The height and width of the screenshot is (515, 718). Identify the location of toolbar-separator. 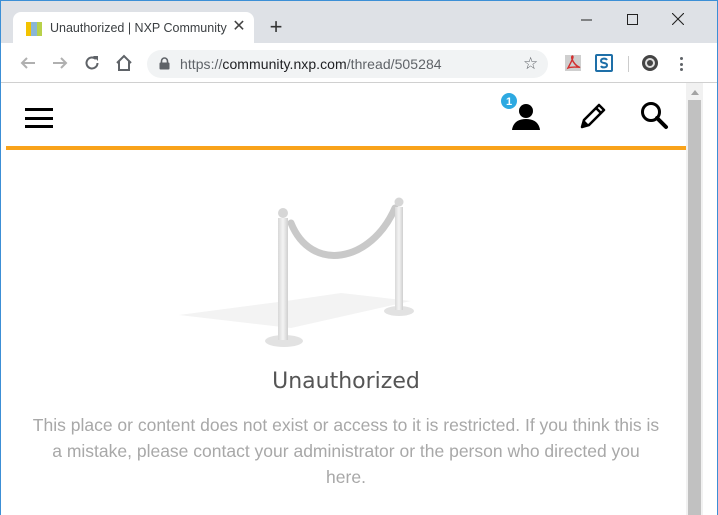
(628, 64).